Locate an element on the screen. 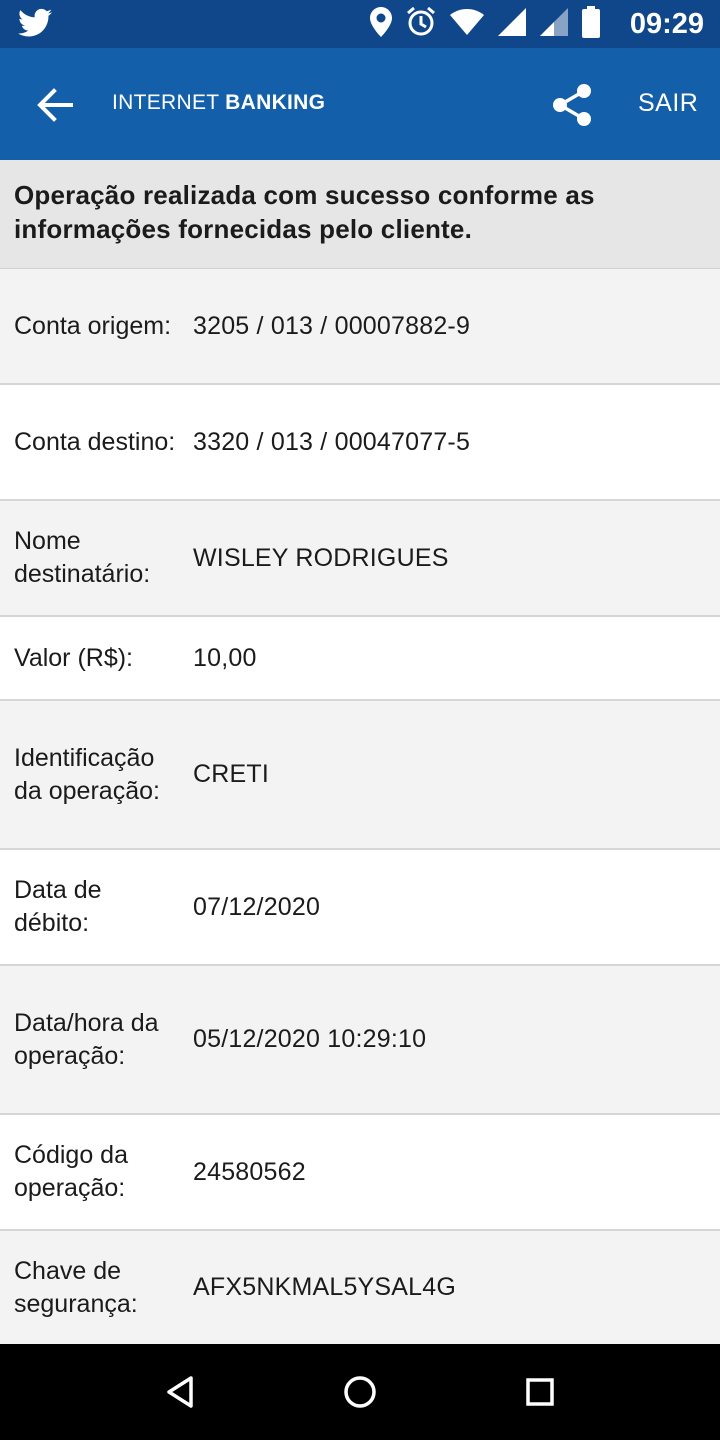  nav-back-button is located at coordinates (180, 1392).